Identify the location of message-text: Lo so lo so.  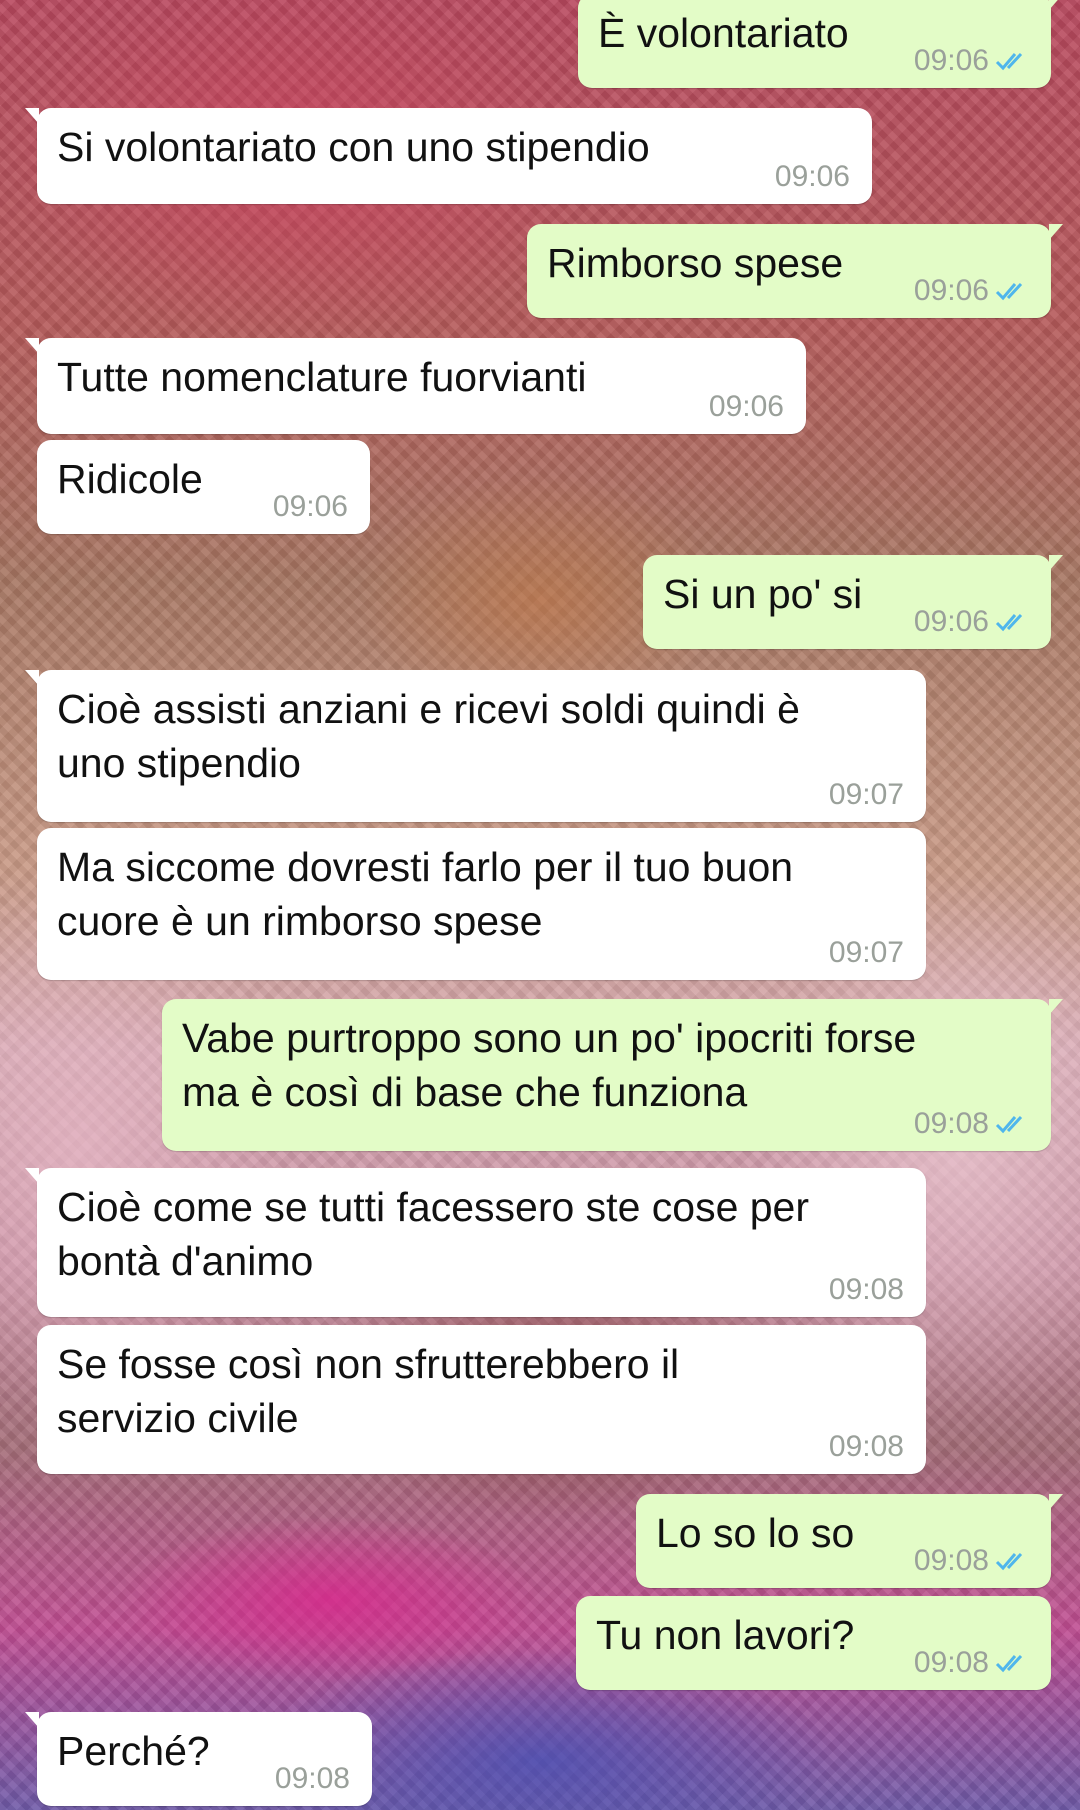
(755, 1533).